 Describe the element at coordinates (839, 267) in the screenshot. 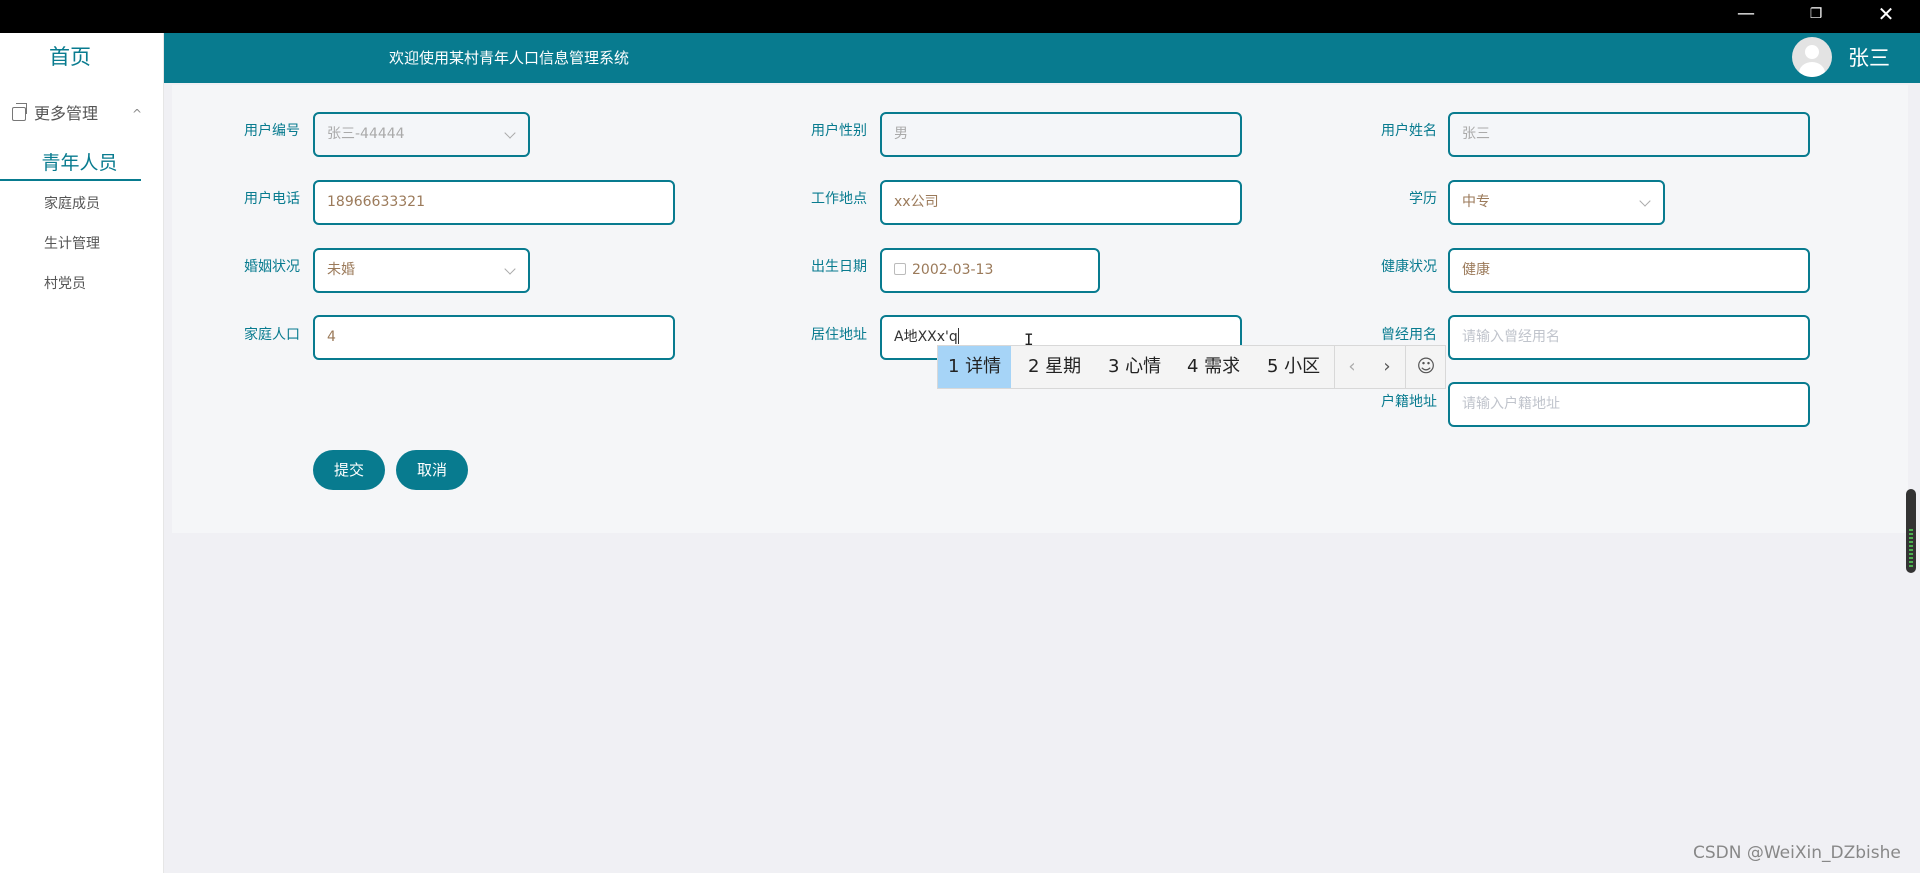

I see `birthdate-label: 出生日期` at that location.